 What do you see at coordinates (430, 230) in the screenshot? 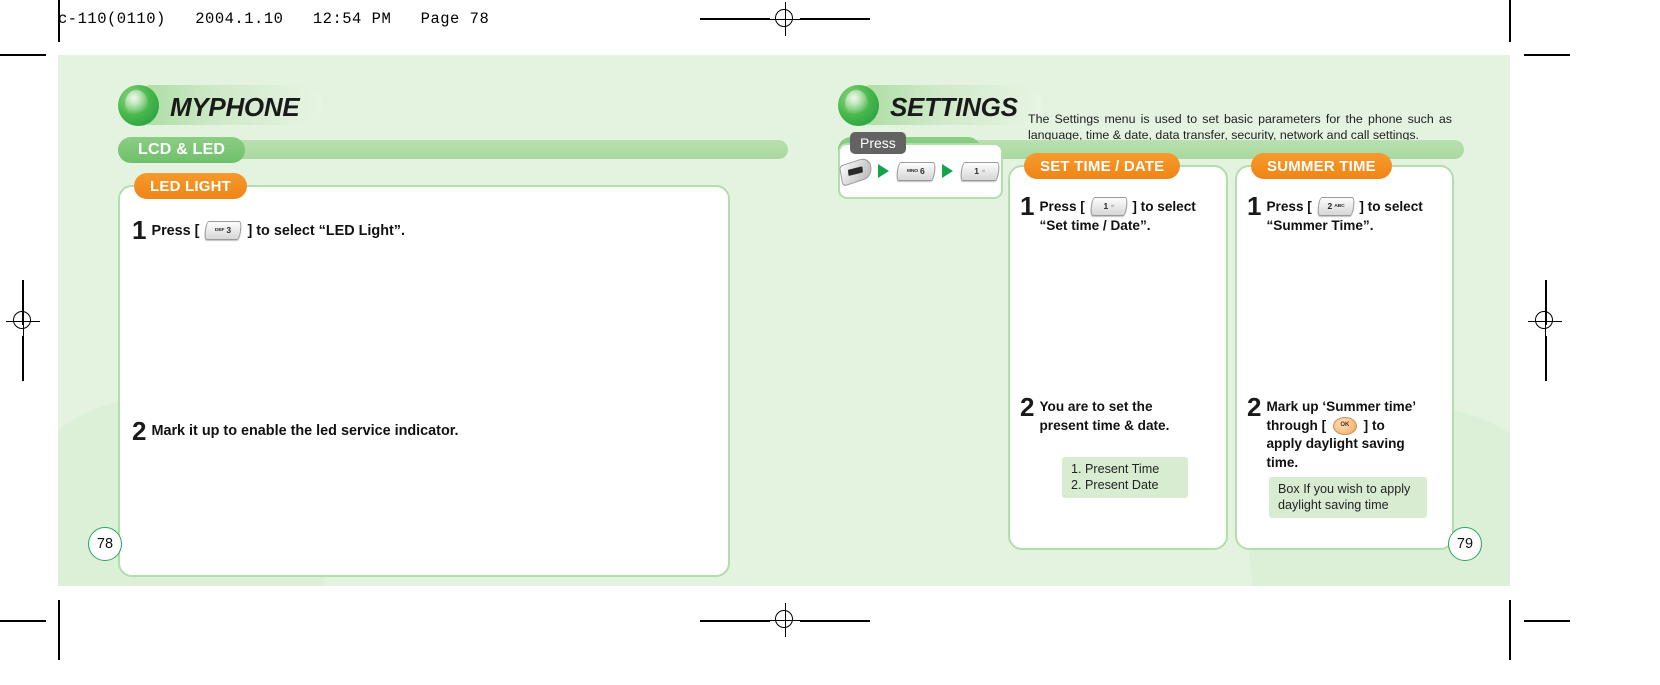
I see `led-step-1: 1 Press [ DEF 3 ] to select “LED Light”.` at bounding box center [430, 230].